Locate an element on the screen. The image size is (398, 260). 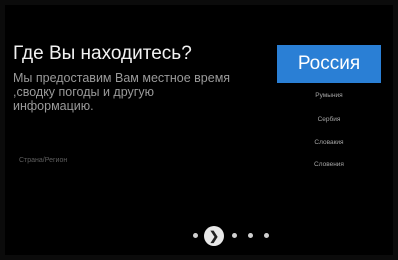
country-item-slovakia: Словакия is located at coordinates (329, 142).